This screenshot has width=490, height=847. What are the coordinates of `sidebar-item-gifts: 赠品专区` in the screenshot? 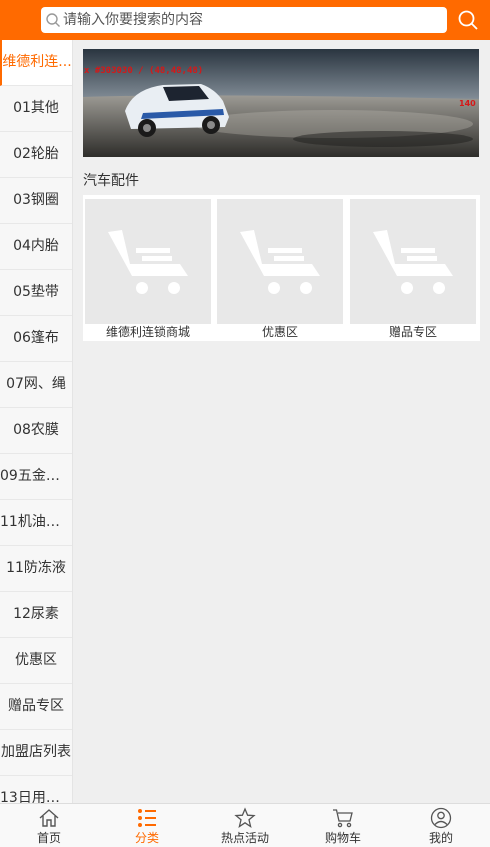 It's located at (36, 707).